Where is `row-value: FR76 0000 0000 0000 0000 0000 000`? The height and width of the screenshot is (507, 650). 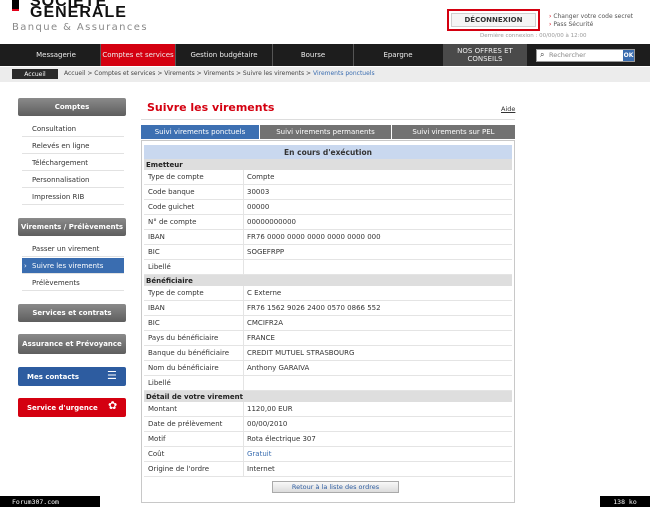 row-value: FR76 0000 0000 0000 0000 0000 000 is located at coordinates (314, 237).